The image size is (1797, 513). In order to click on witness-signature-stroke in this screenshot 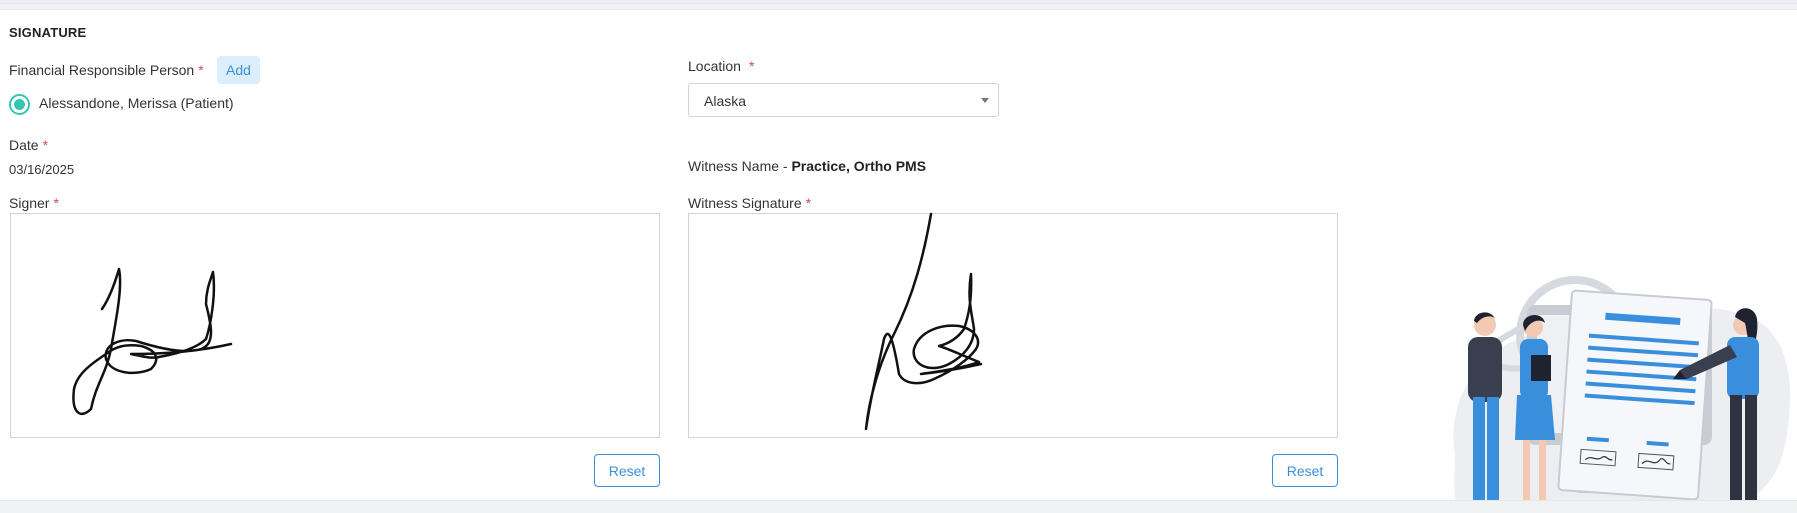, I will do `click(923, 321)`.